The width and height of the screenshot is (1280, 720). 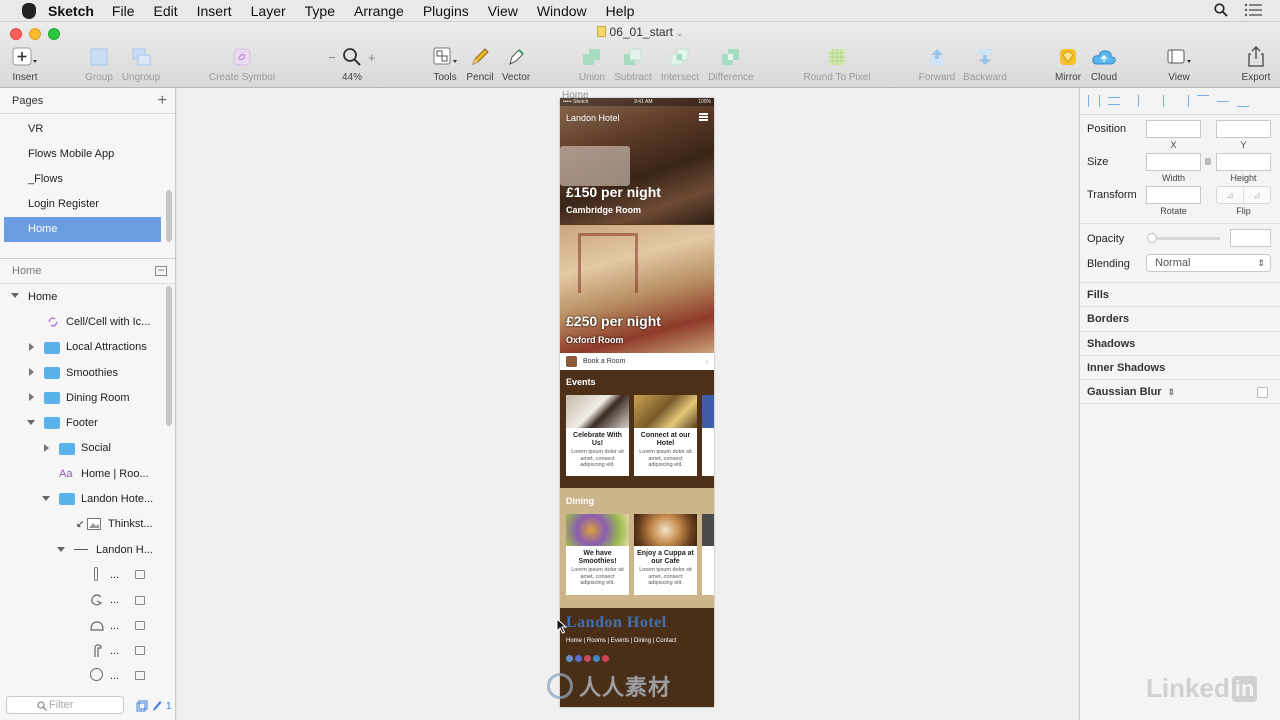 I want to click on align-bottom-icon, so click(x=1243, y=101).